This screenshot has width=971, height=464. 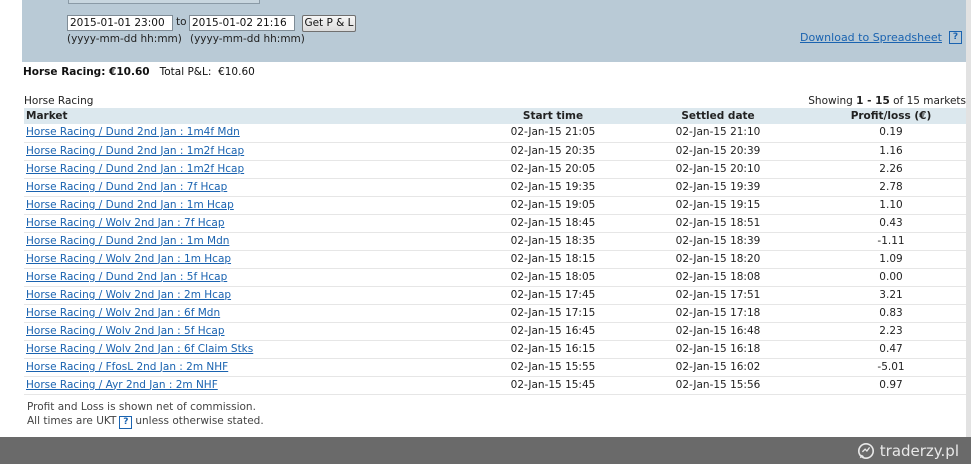 What do you see at coordinates (255, 259) in the screenshot?
I see `market-cell: Horse Racing / Wolv 2nd Jan : 1m Hcap` at bounding box center [255, 259].